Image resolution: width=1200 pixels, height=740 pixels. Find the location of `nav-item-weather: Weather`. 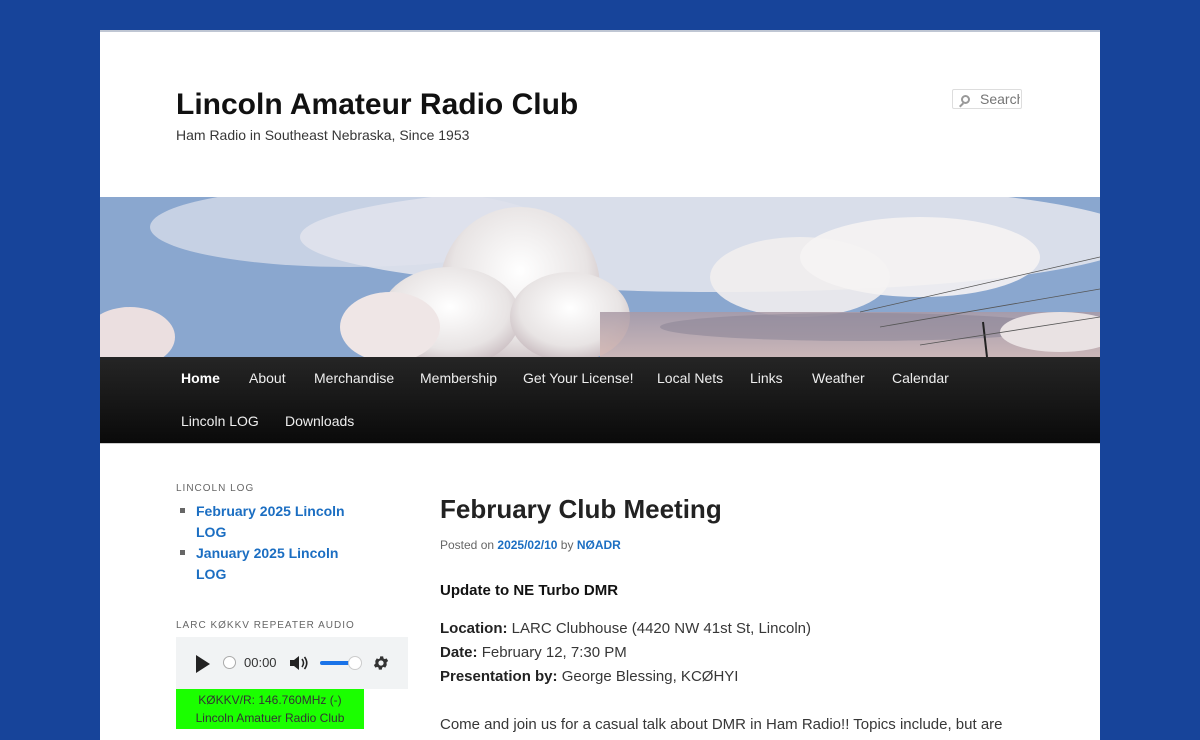

nav-item-weather: Weather is located at coordinates (838, 378).